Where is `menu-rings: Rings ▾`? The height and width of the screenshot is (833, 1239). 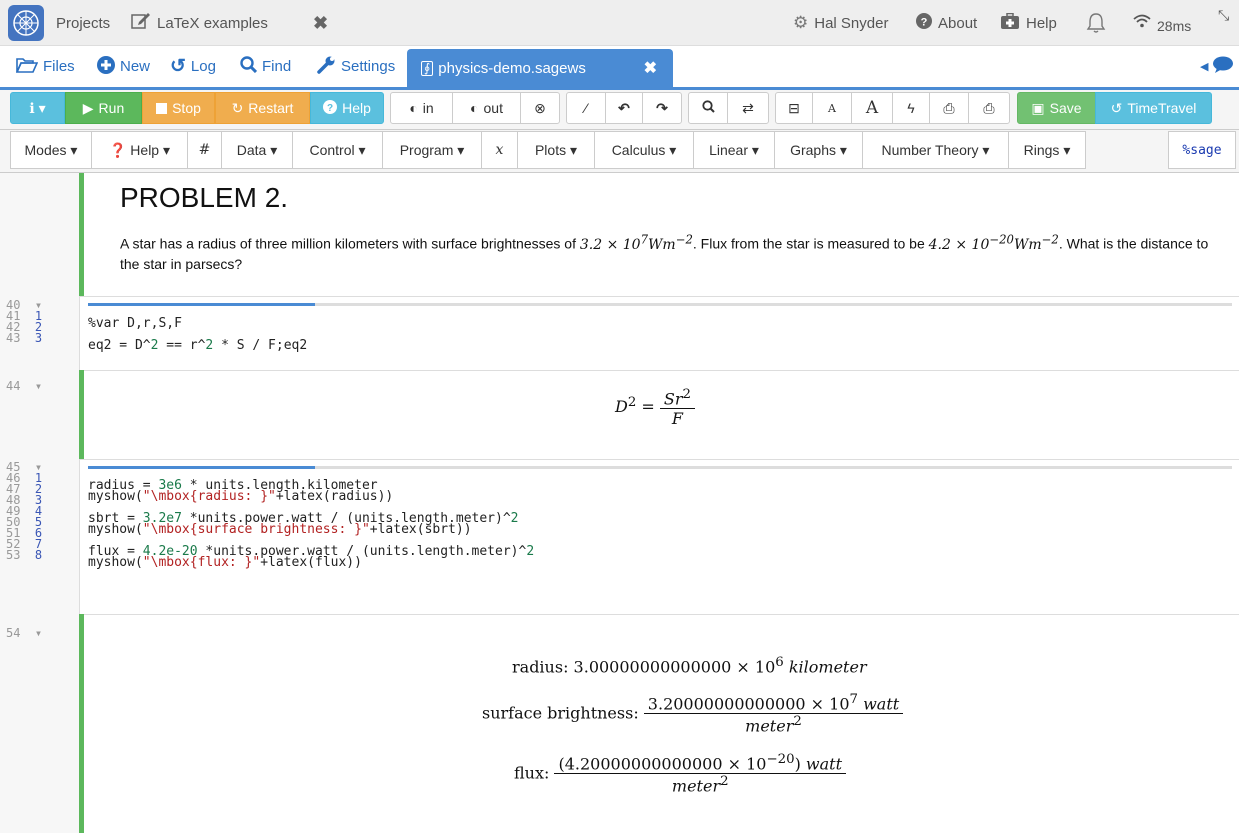 menu-rings: Rings ▾ is located at coordinates (1047, 150).